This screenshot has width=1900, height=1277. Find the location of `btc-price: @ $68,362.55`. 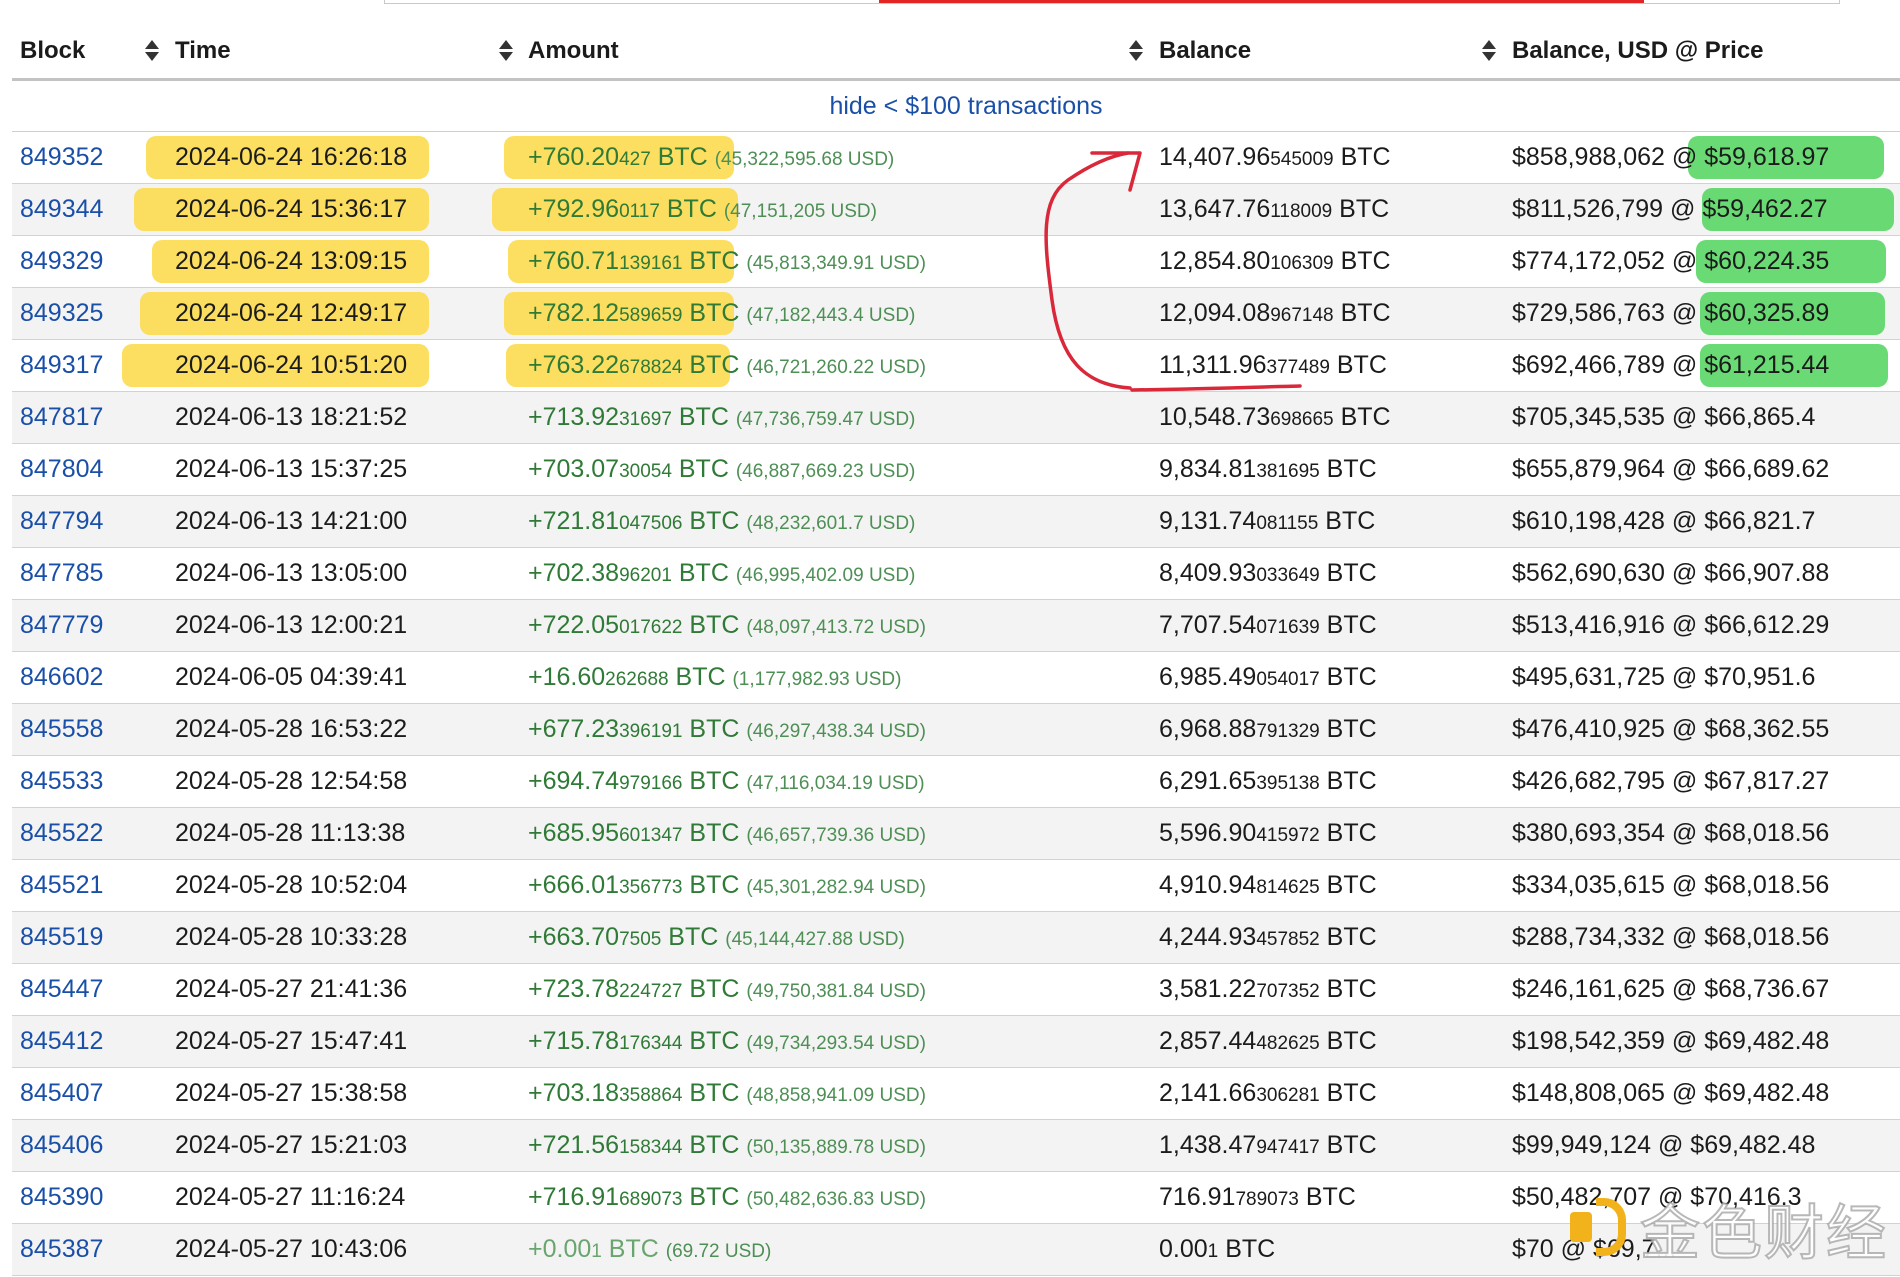

btc-price: @ $68,362.55 is located at coordinates (1750, 729).